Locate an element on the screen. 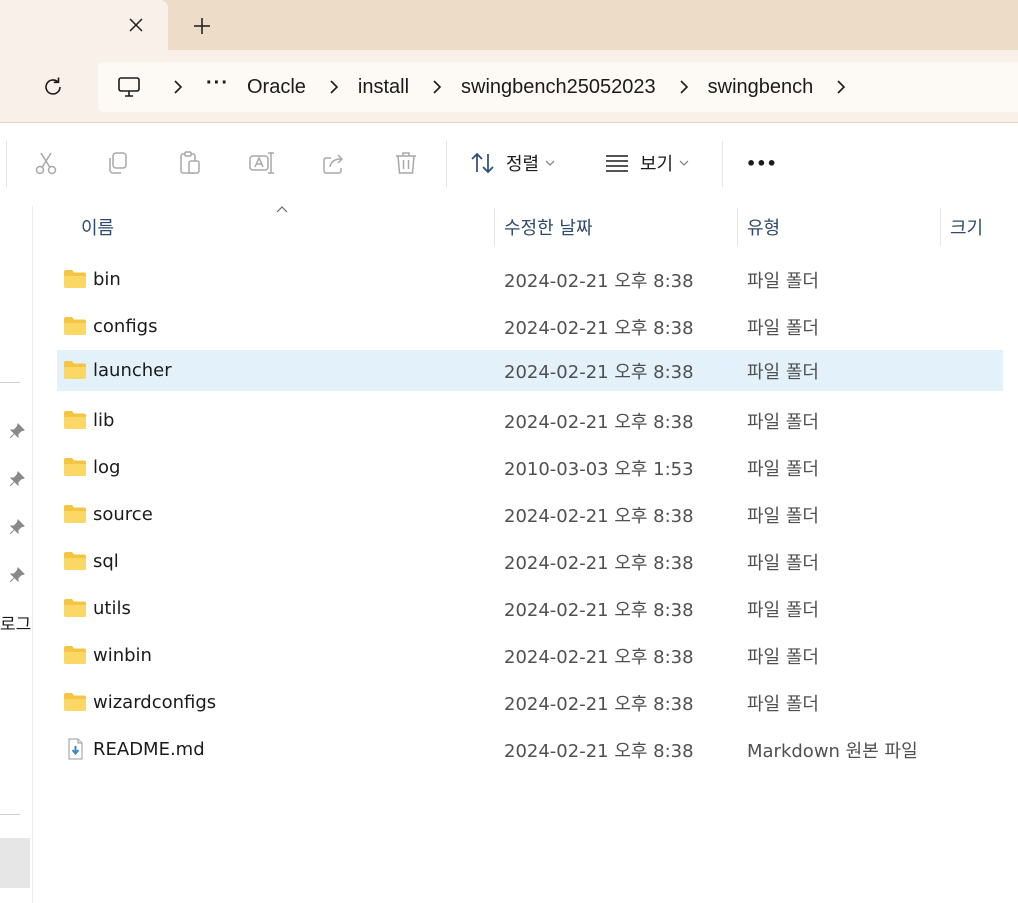 This screenshot has height=903, width=1018. close-tab-button is located at coordinates (136, 25).